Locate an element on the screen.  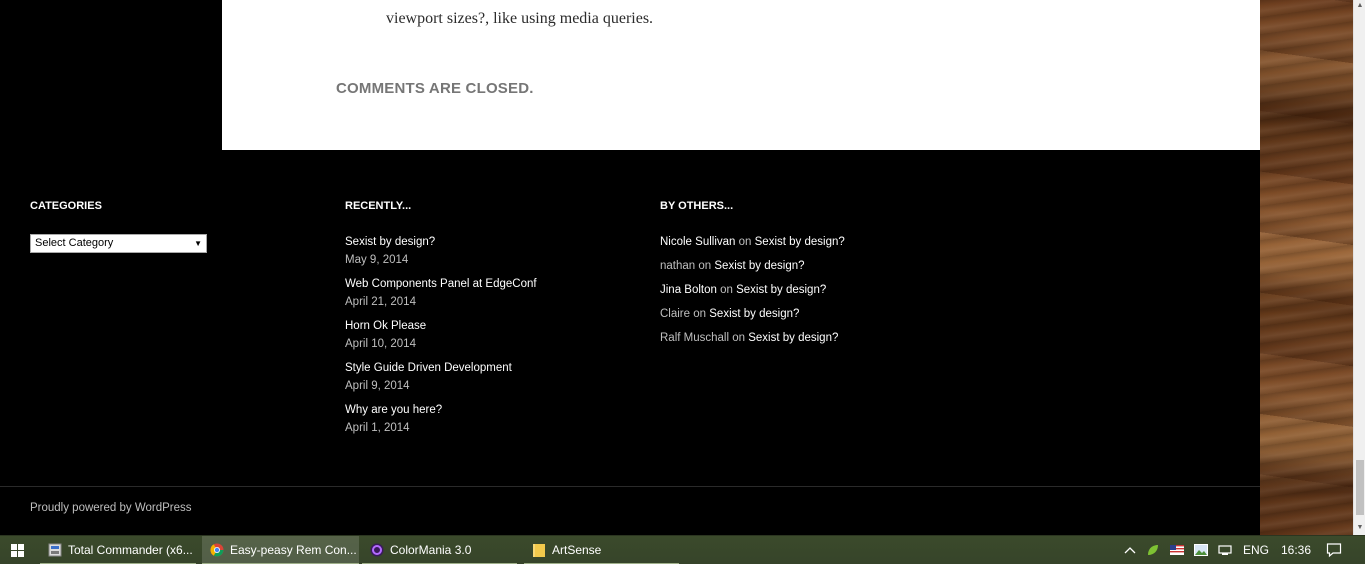
recent-comment-item: Nicole Sullivan on Sexist by design? is located at coordinates (752, 245).